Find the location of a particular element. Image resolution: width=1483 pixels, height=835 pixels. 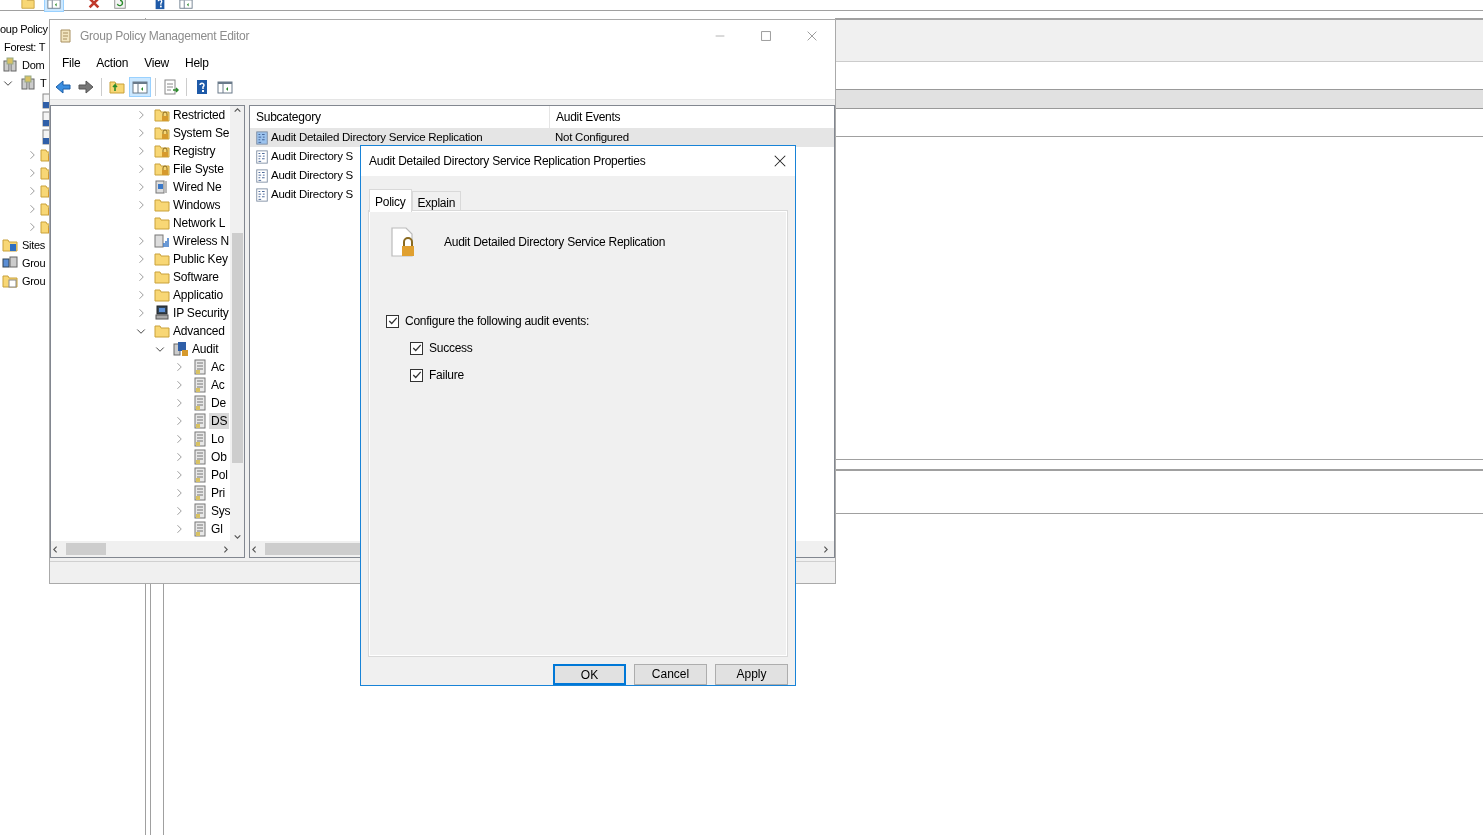

audit-events-text: Not Configured is located at coordinates (591, 137).